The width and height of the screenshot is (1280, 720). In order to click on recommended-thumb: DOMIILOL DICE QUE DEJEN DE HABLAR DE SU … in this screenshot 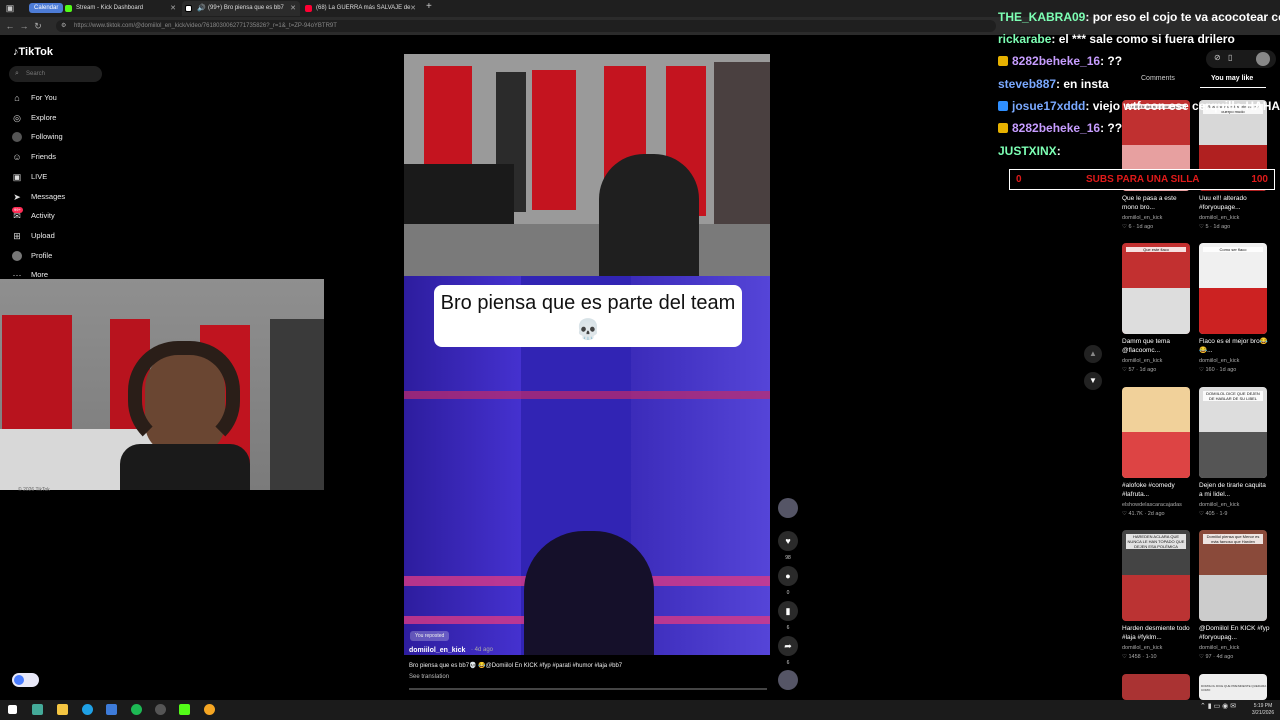, I will do `click(1233, 432)`.